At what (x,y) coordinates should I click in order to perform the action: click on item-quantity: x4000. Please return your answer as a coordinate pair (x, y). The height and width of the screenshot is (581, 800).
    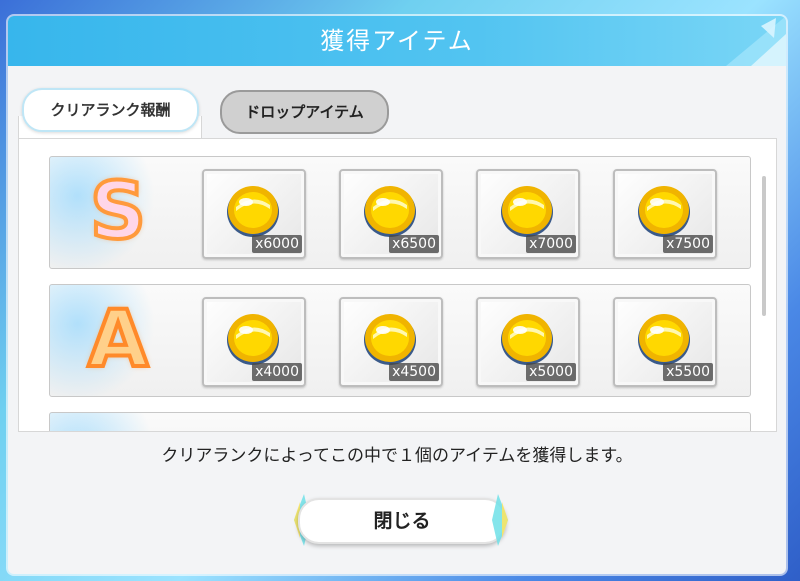
    Looking at the image, I should click on (277, 372).